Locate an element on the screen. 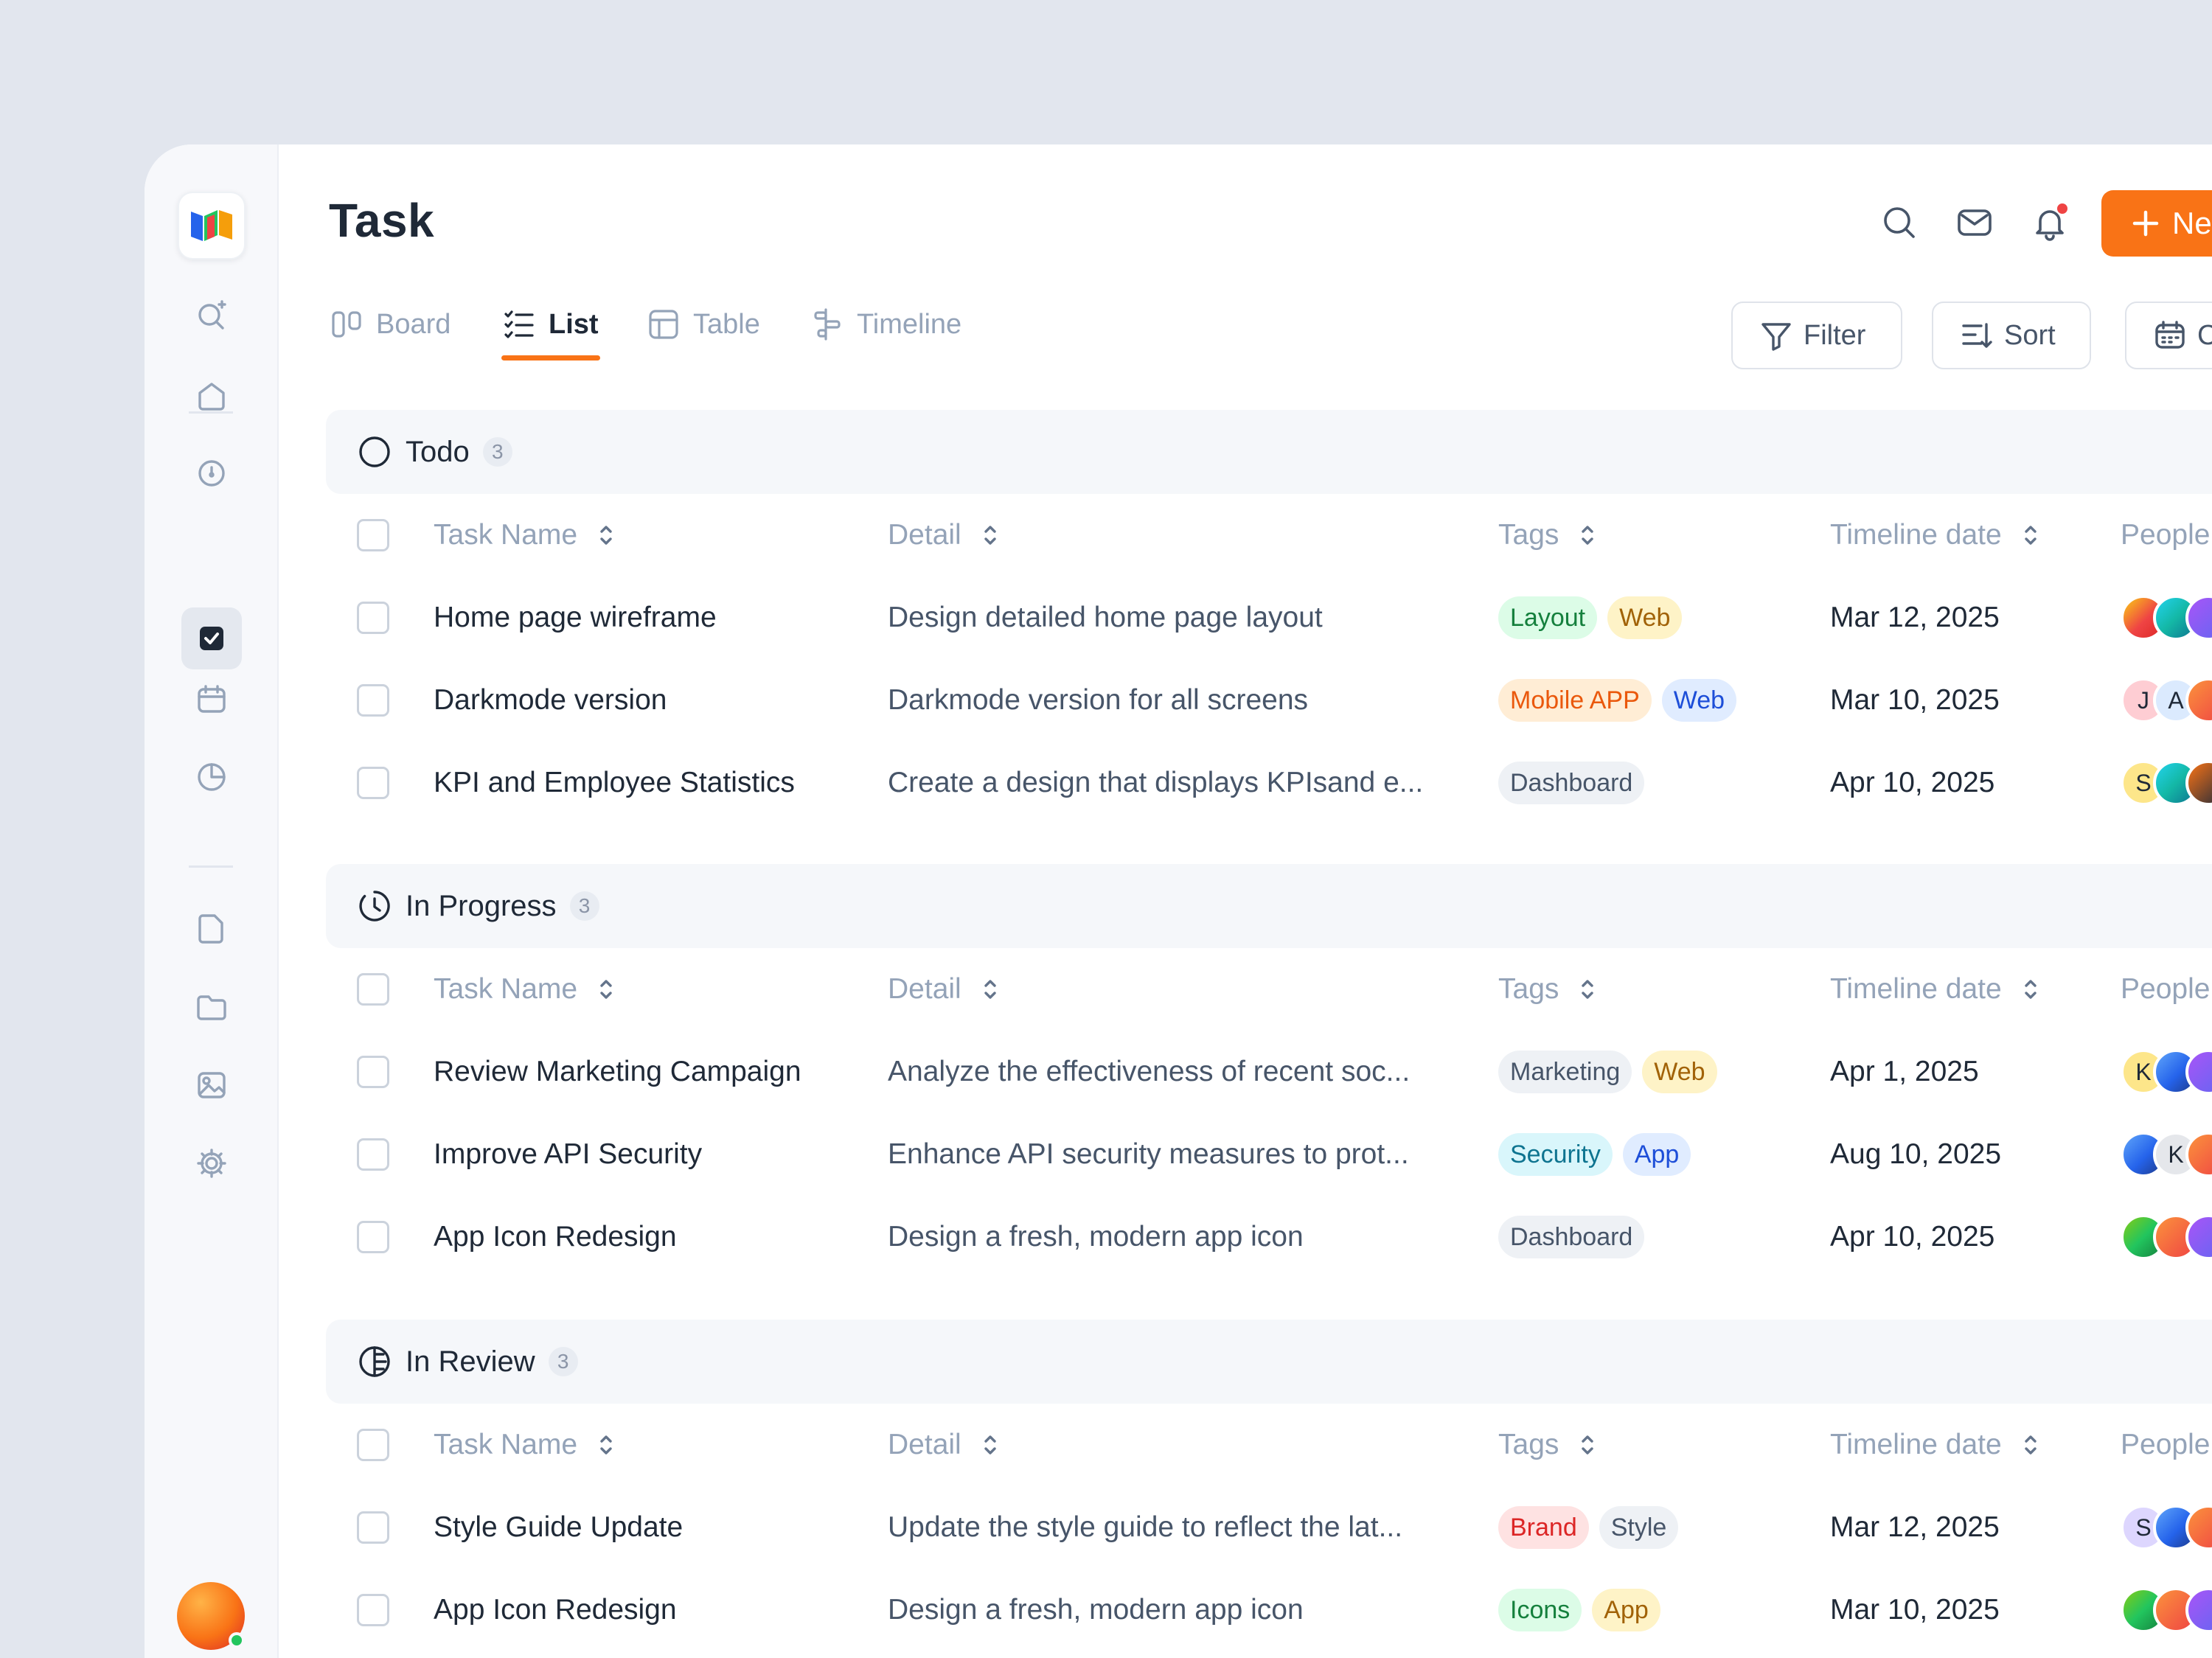 The height and width of the screenshot is (1658, 2212). mail-icon is located at coordinates (1974, 223).